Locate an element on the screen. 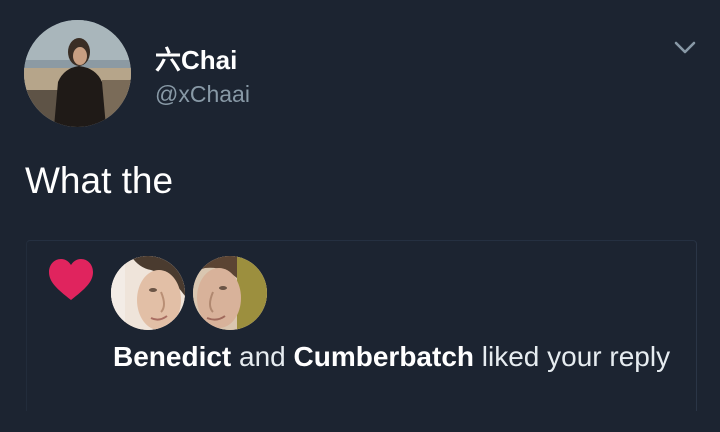 The width and height of the screenshot is (720, 432). display-name: 六Chai is located at coordinates (196, 58).